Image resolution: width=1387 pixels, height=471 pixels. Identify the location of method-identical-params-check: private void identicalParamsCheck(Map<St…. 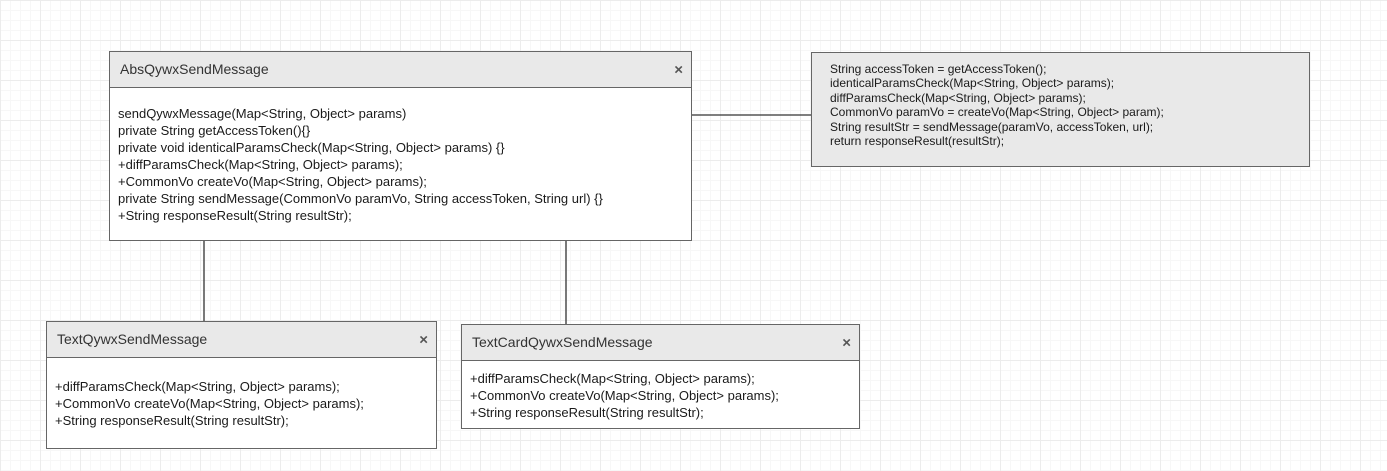
(311, 147).